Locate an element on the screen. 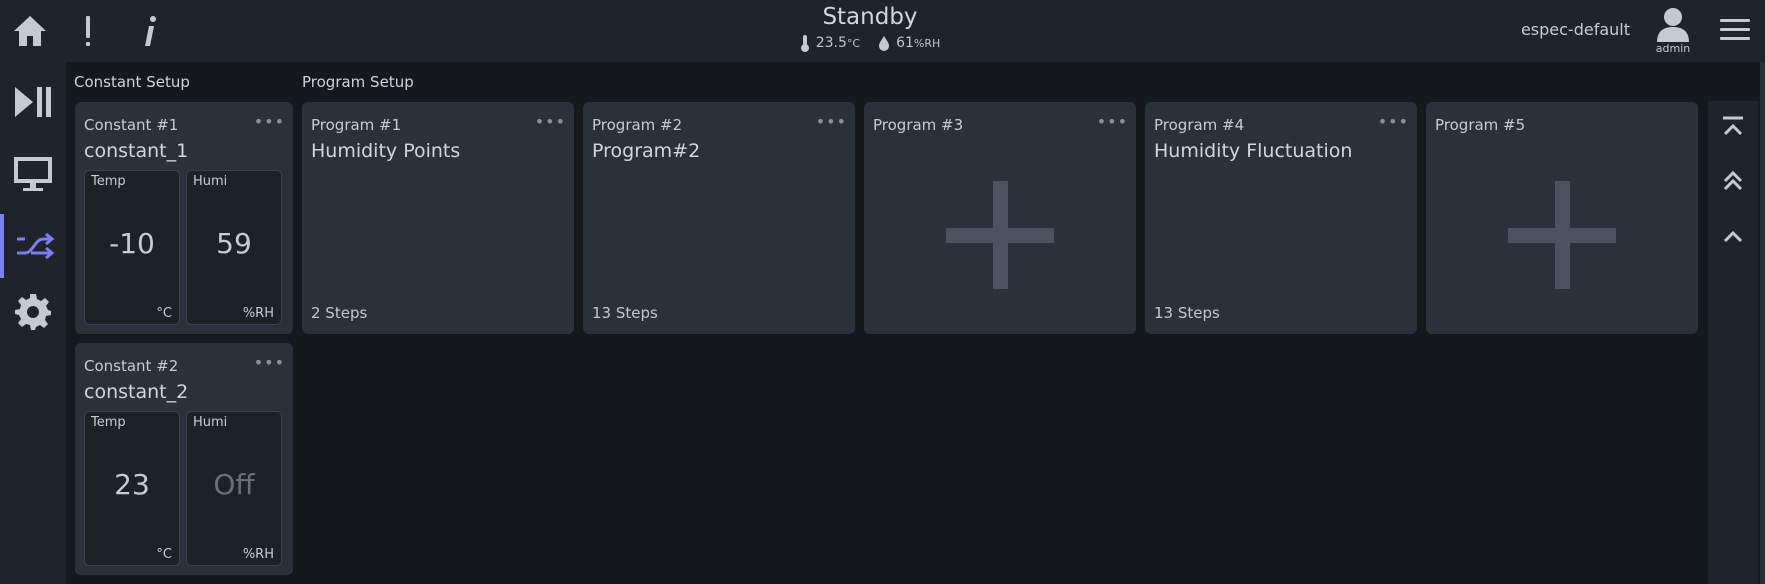 This screenshot has height=584, width=1765. program-card-name: Humidity Fluctuation is located at coordinates (1253, 151).